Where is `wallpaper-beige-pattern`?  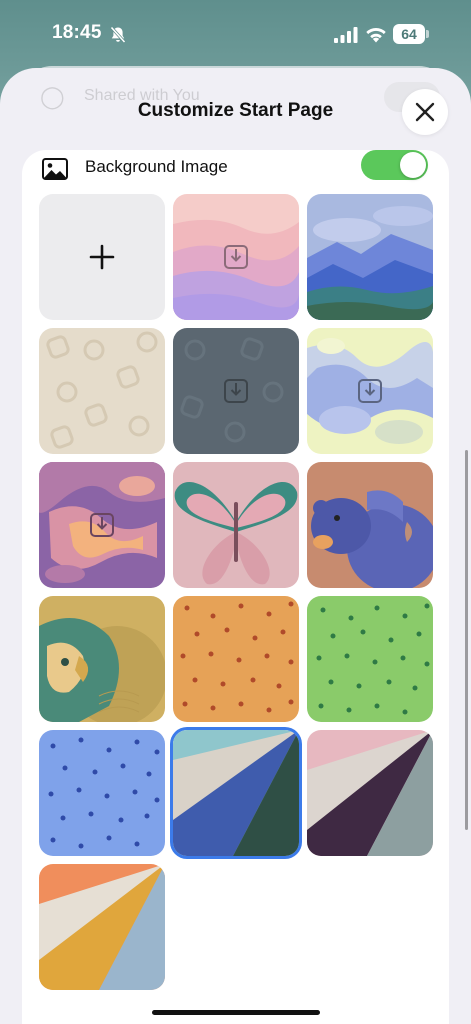
wallpaper-beige-pattern is located at coordinates (102, 391).